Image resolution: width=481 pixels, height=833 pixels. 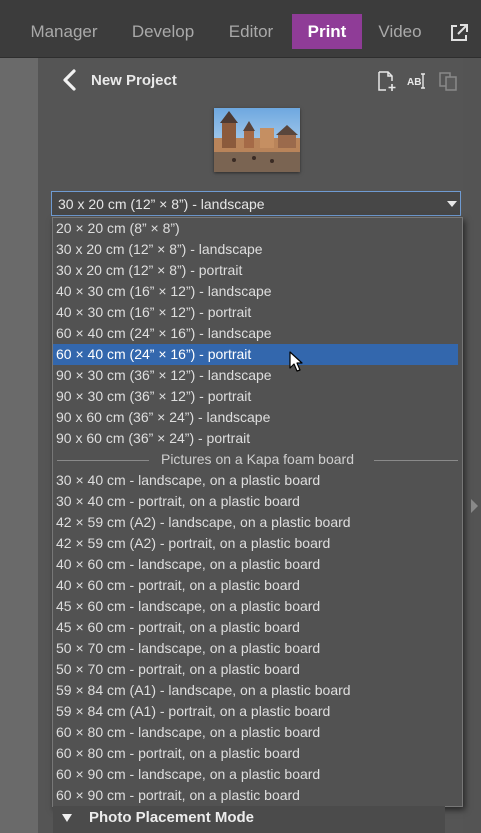 What do you see at coordinates (400, 31) in the screenshot?
I see `tab-video: Video` at bounding box center [400, 31].